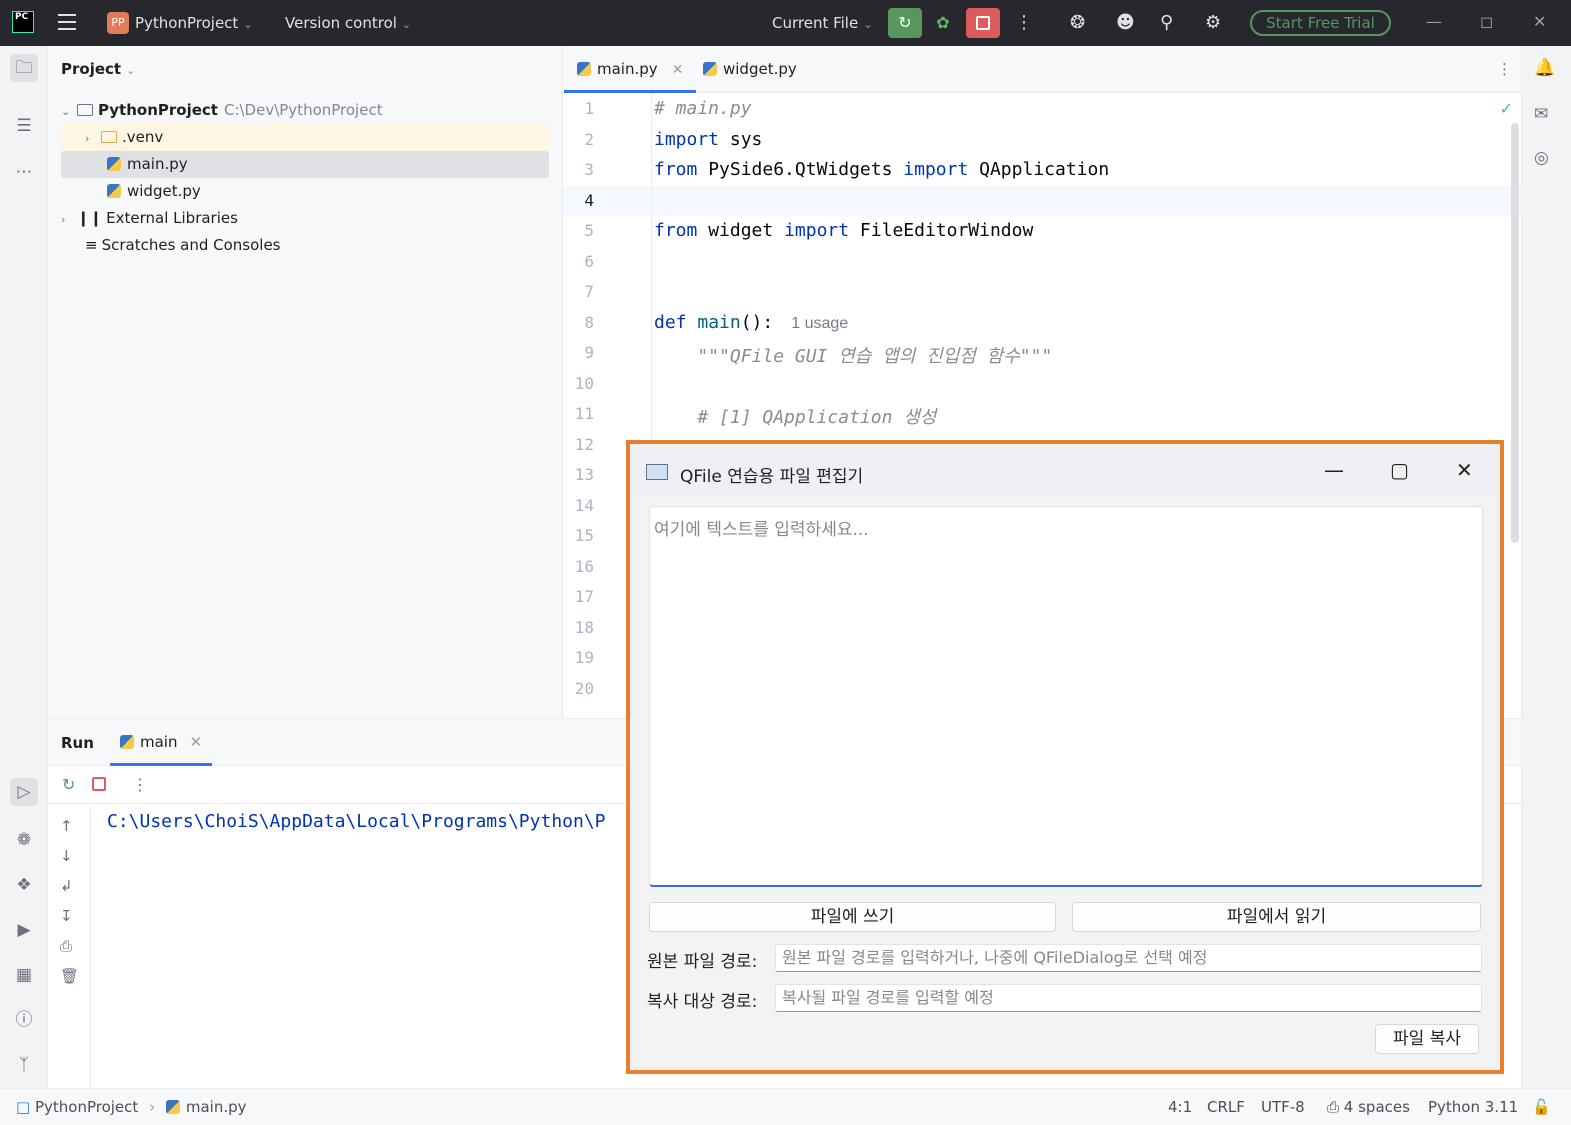  Describe the element at coordinates (24, 126) in the screenshot. I see `structure-icon: ☰` at that location.